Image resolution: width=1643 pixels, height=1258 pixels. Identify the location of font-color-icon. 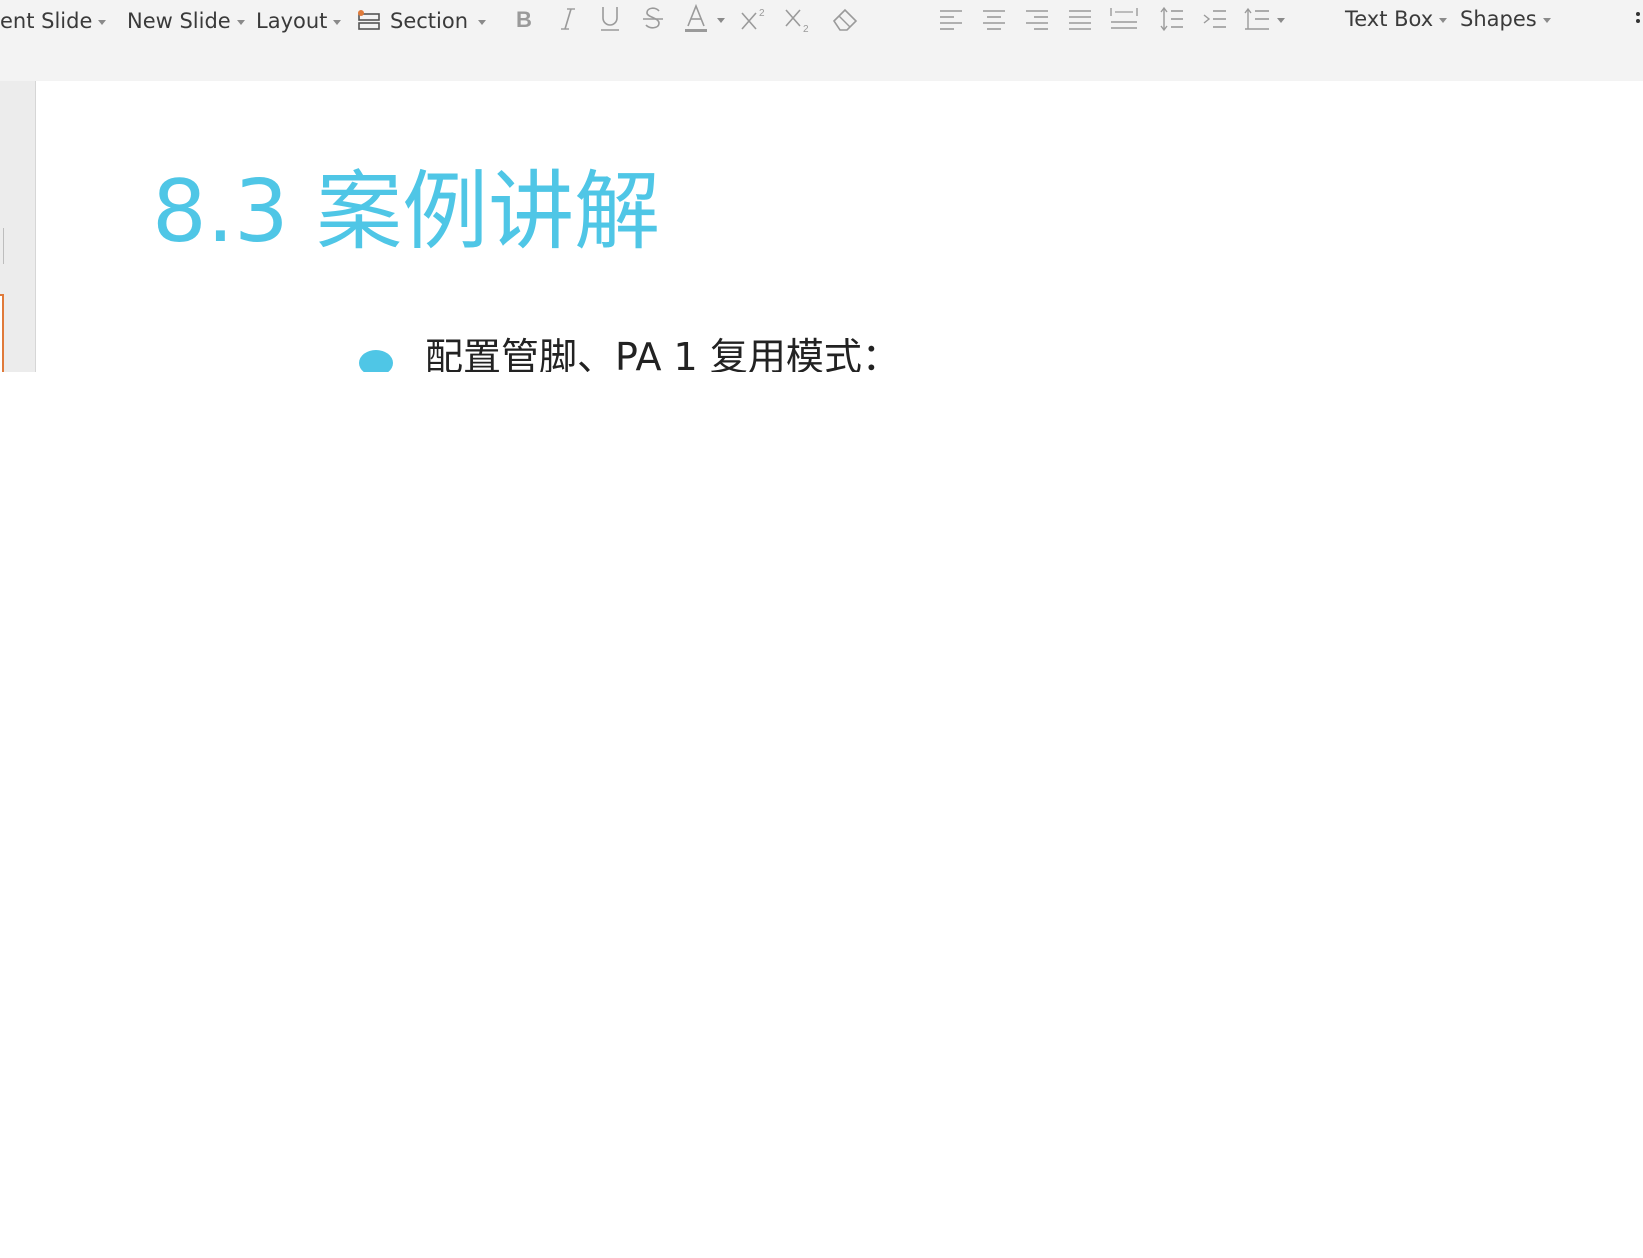
(704, 19).